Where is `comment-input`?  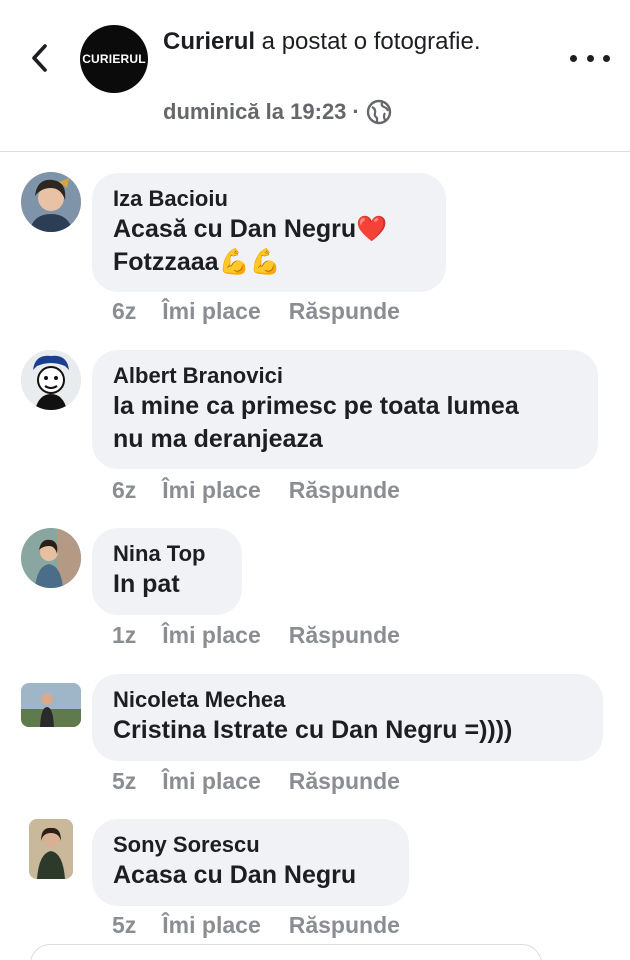
comment-input is located at coordinates (286, 952).